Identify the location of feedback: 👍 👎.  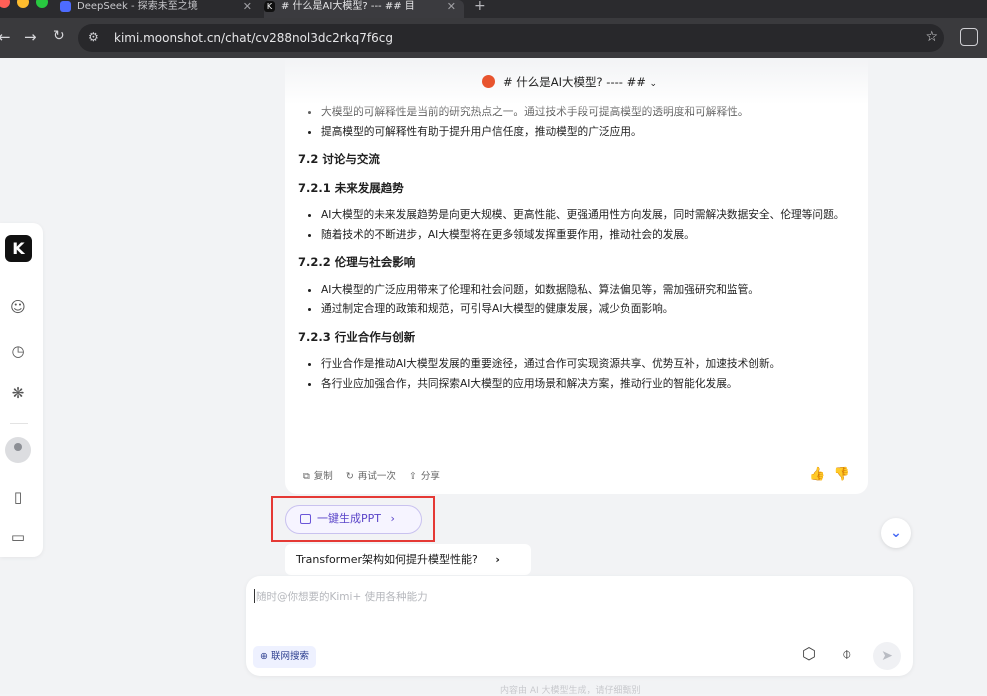
(829, 474).